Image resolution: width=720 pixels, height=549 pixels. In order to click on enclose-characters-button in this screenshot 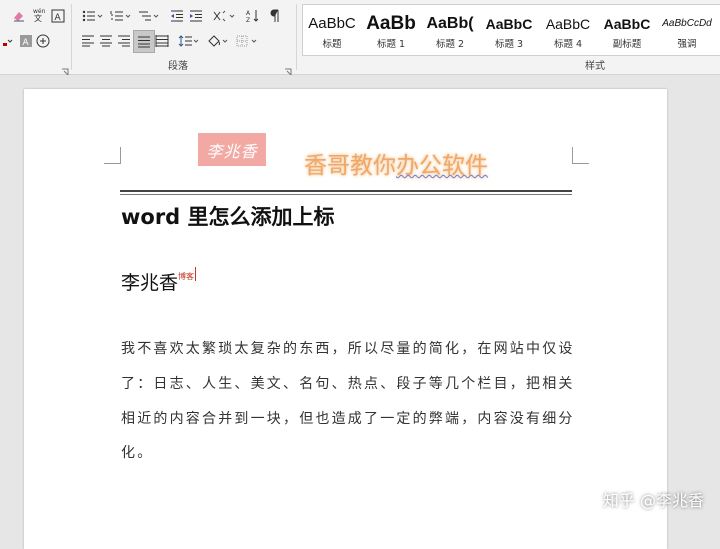, I will do `click(43, 41)`.